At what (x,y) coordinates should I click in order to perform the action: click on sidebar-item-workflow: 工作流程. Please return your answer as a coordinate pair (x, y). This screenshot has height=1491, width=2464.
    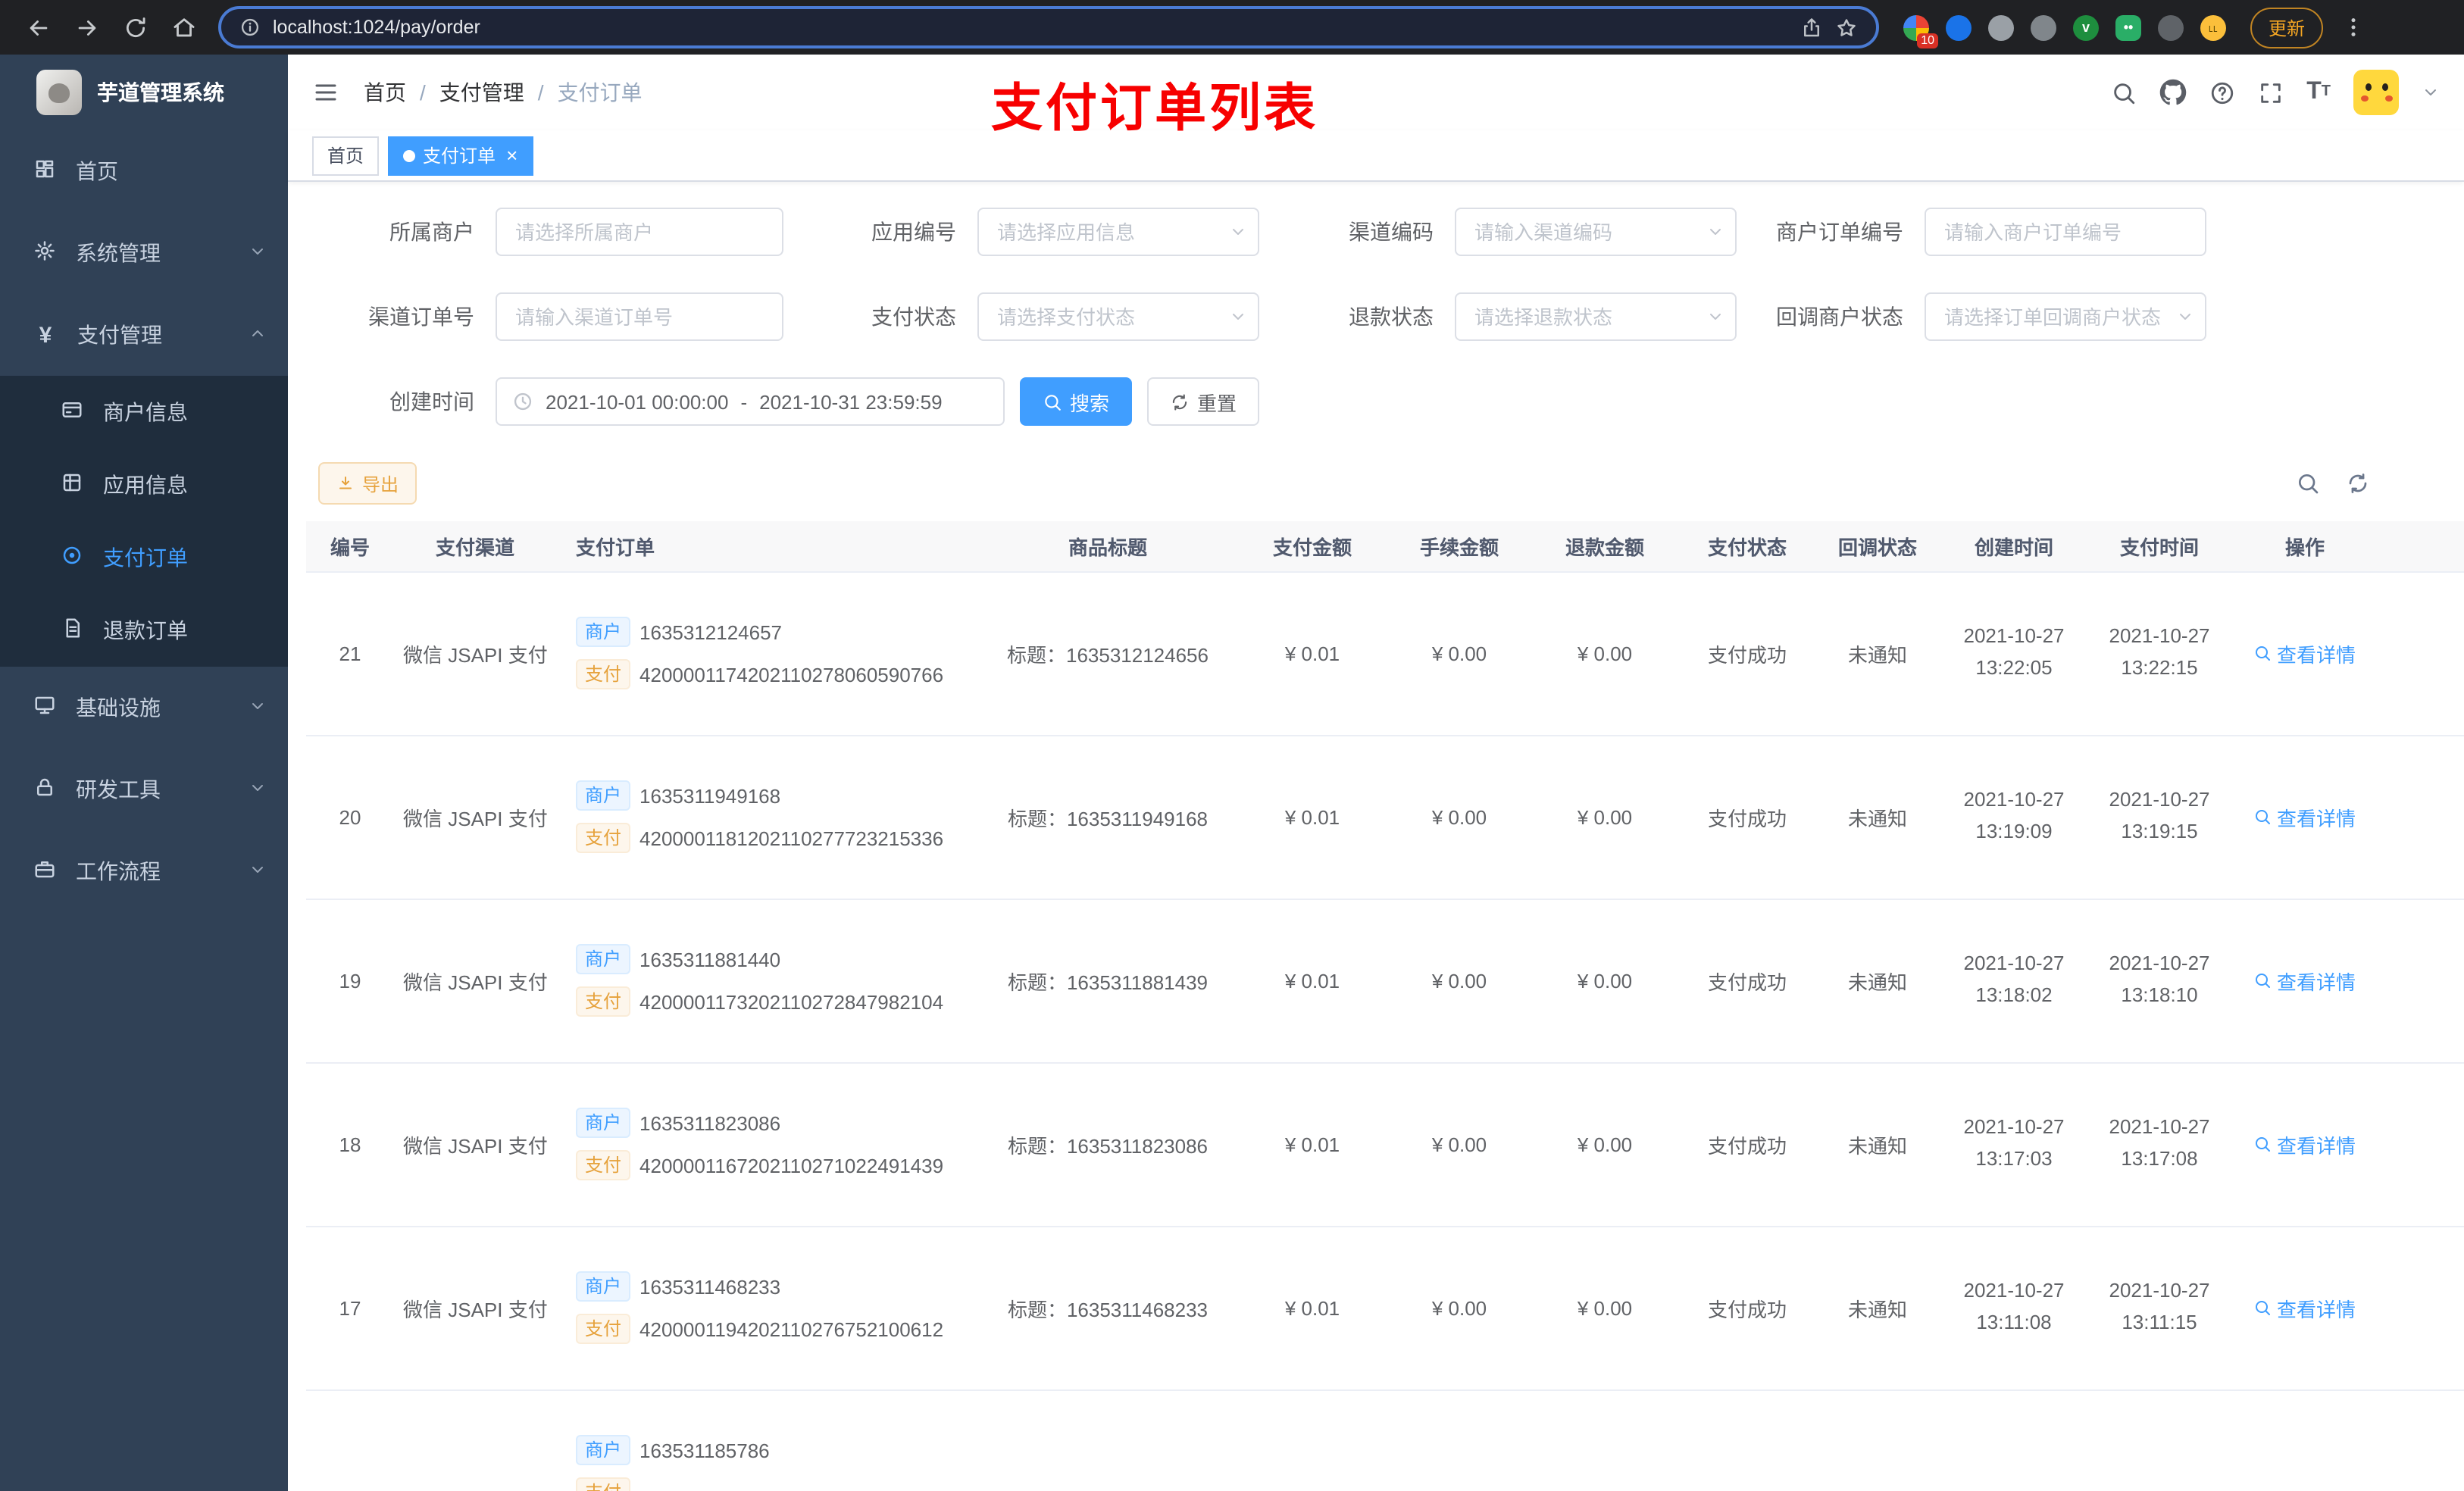
    Looking at the image, I should click on (144, 871).